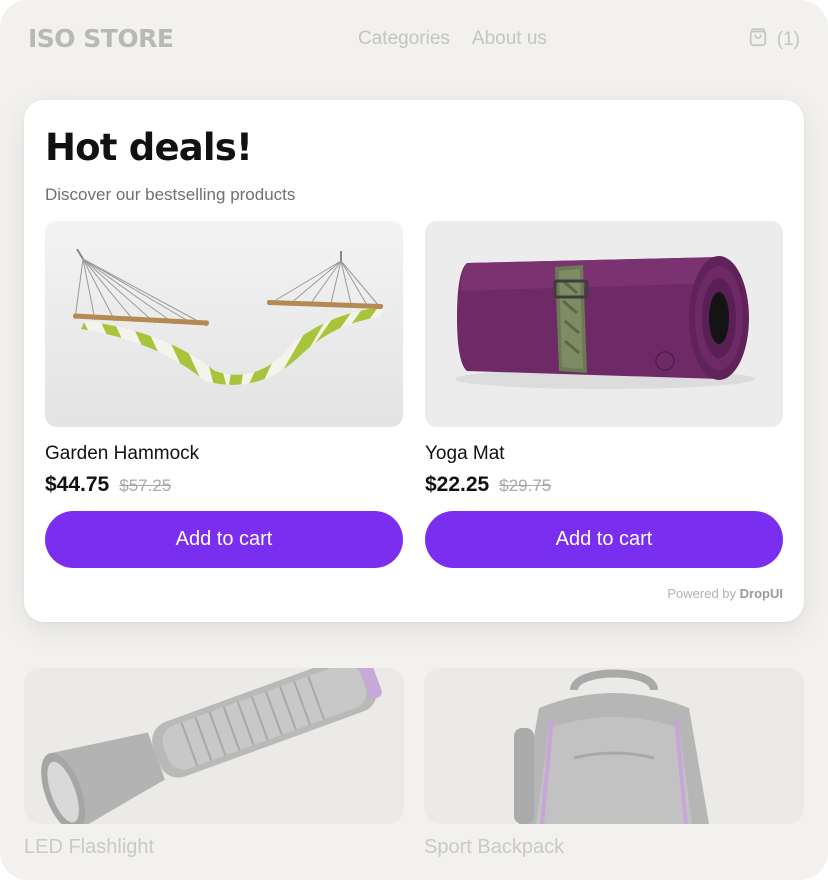  I want to click on powered-by-brand-link: DropUI, so click(761, 593).